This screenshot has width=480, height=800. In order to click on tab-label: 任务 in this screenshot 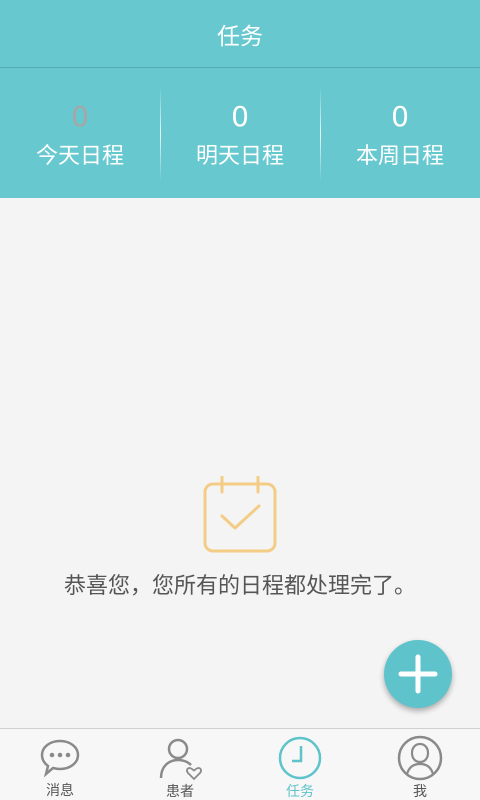, I will do `click(300, 792)`.